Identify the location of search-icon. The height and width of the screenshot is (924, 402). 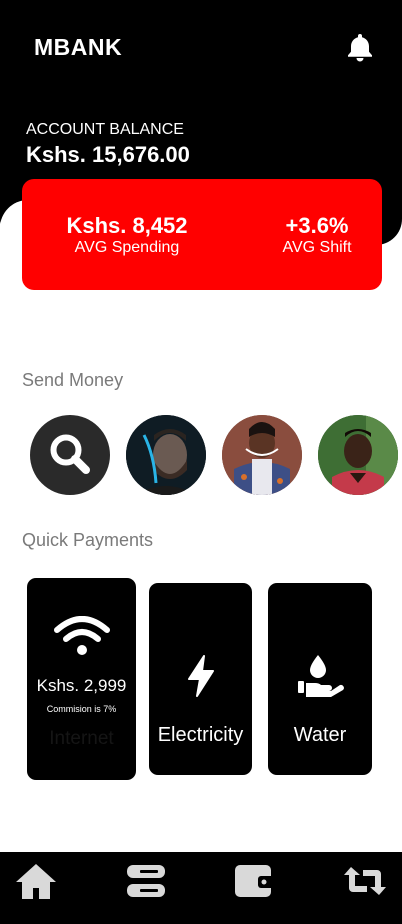
(70, 454).